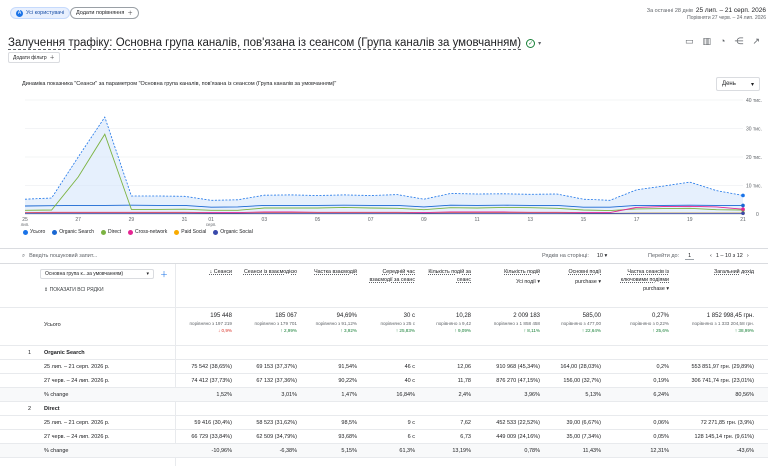  I want to click on goto-input: 1, so click(690, 256).